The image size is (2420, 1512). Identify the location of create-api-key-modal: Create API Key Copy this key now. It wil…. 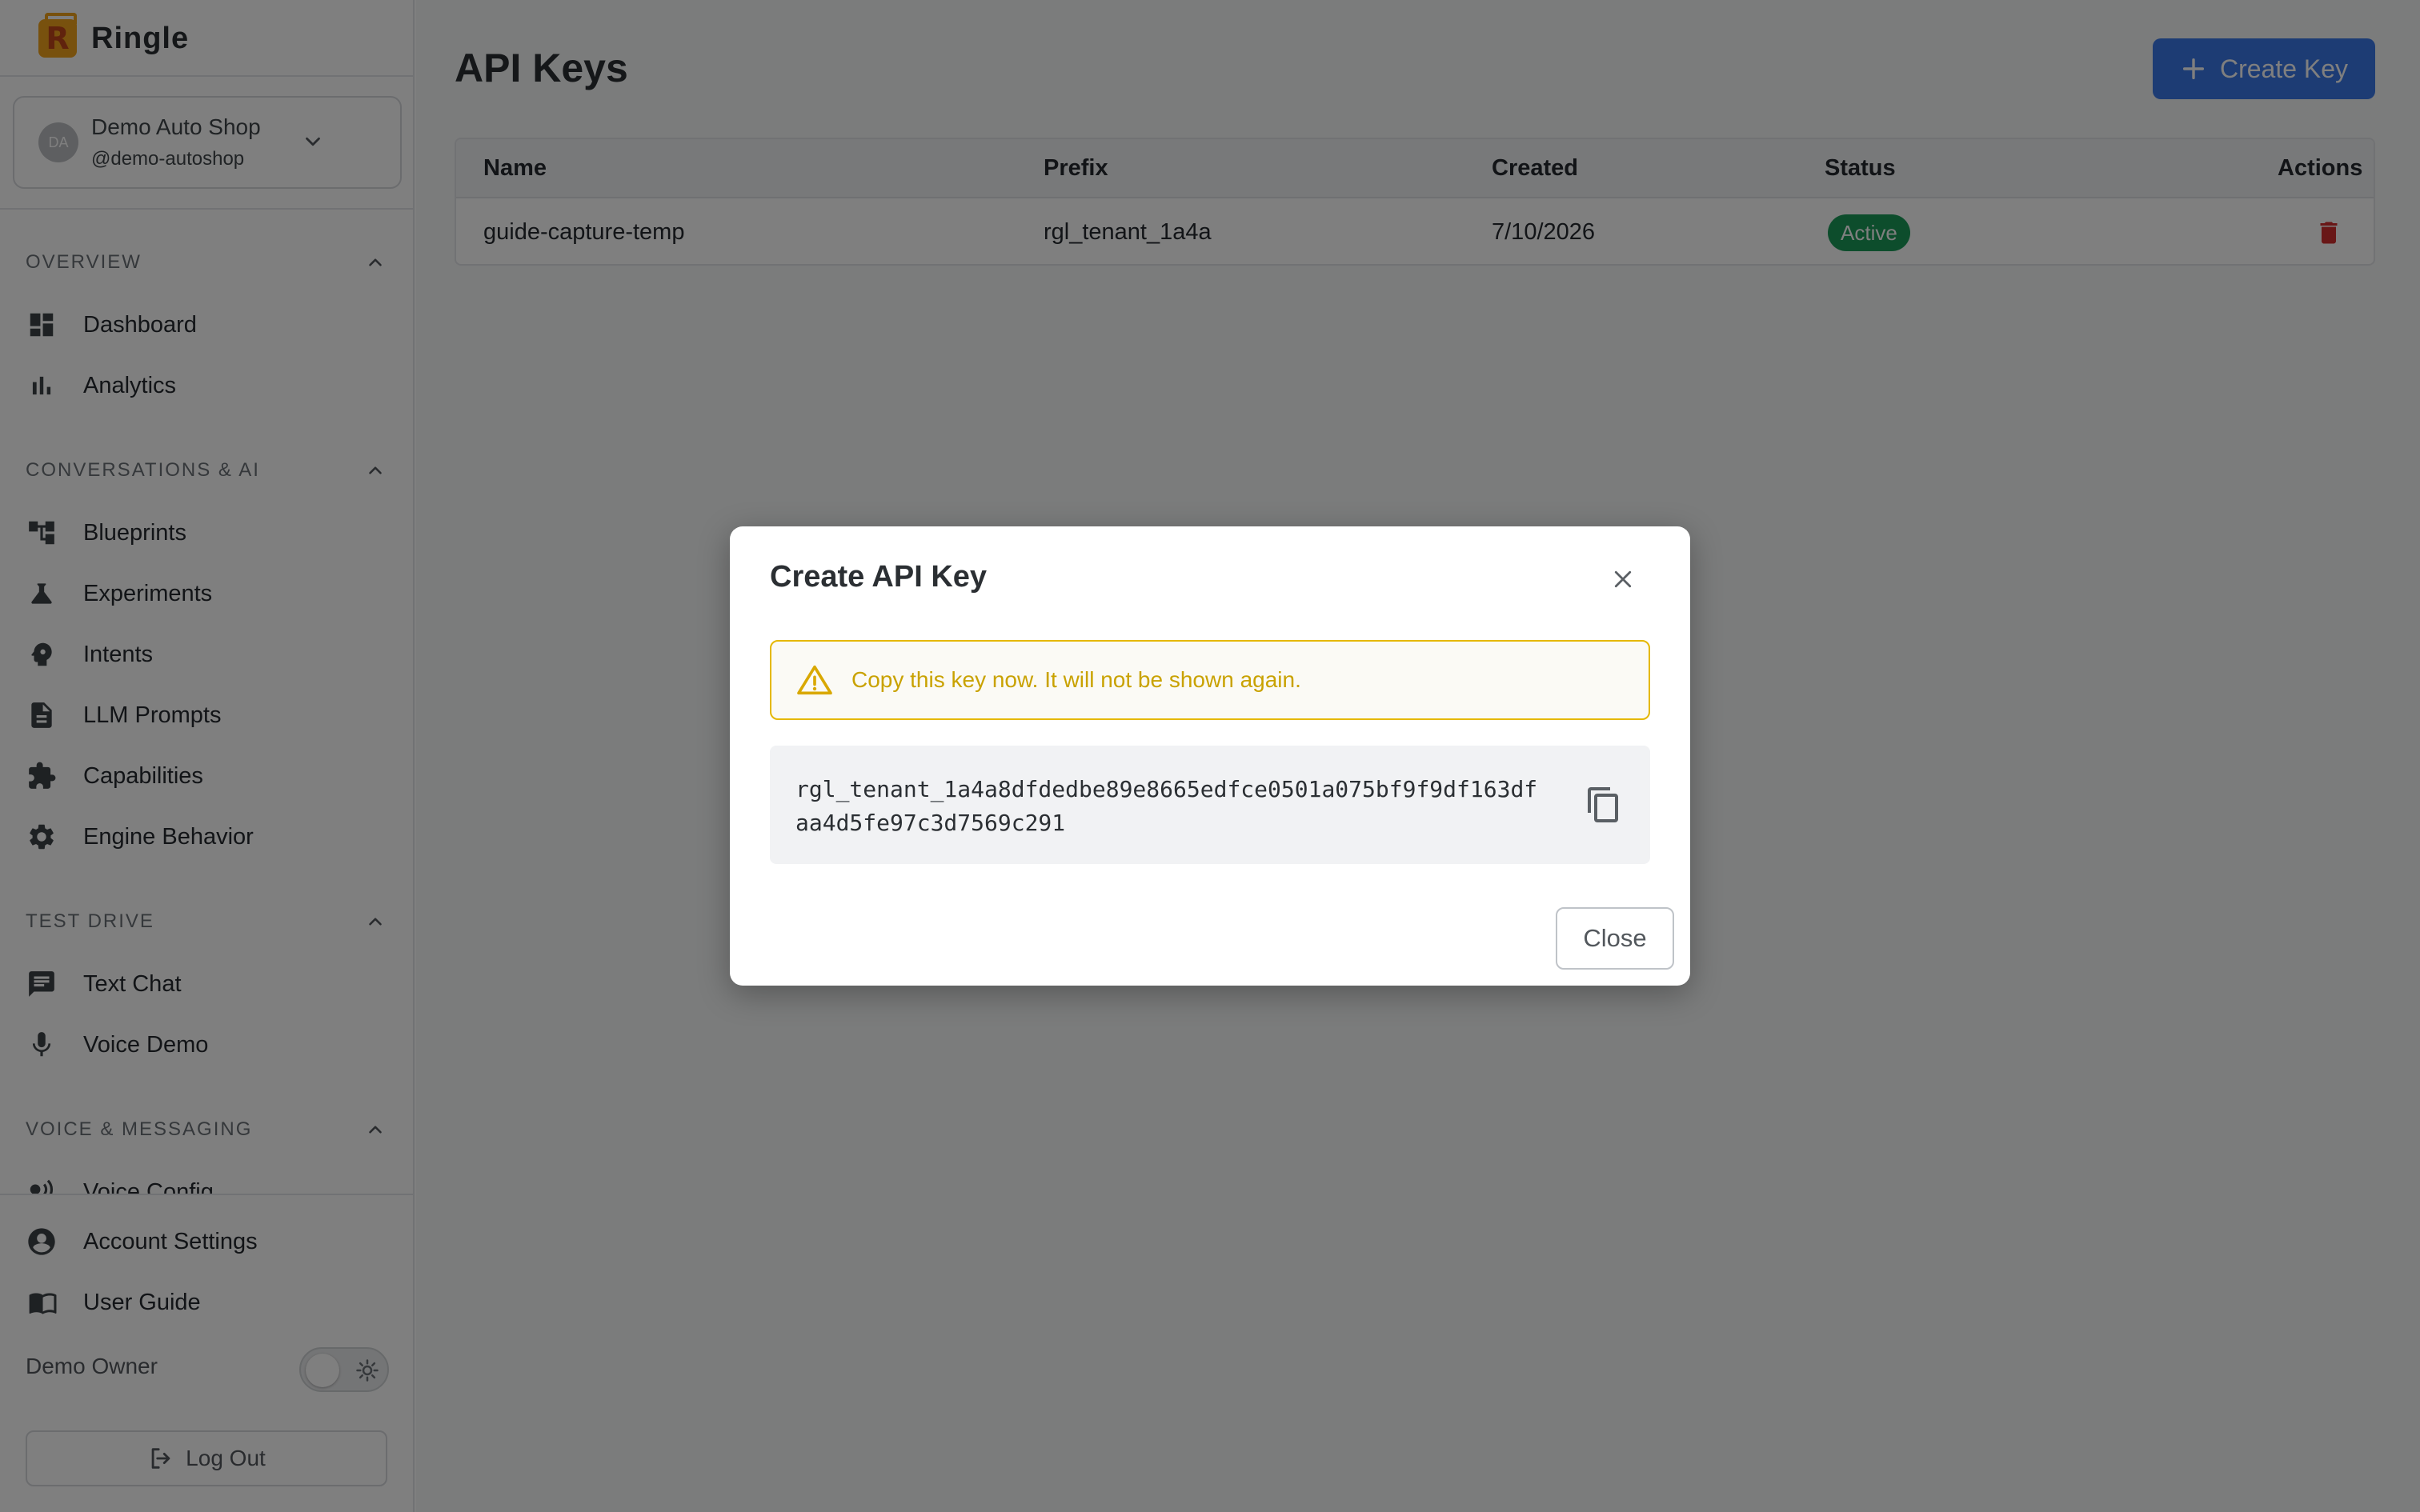
(1210, 756).